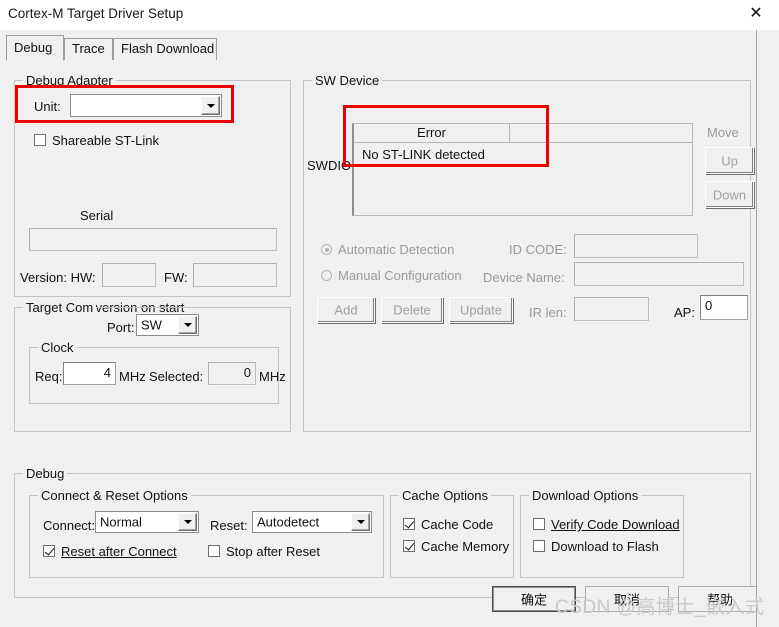  I want to click on connect-combo: Normal, so click(147, 522).